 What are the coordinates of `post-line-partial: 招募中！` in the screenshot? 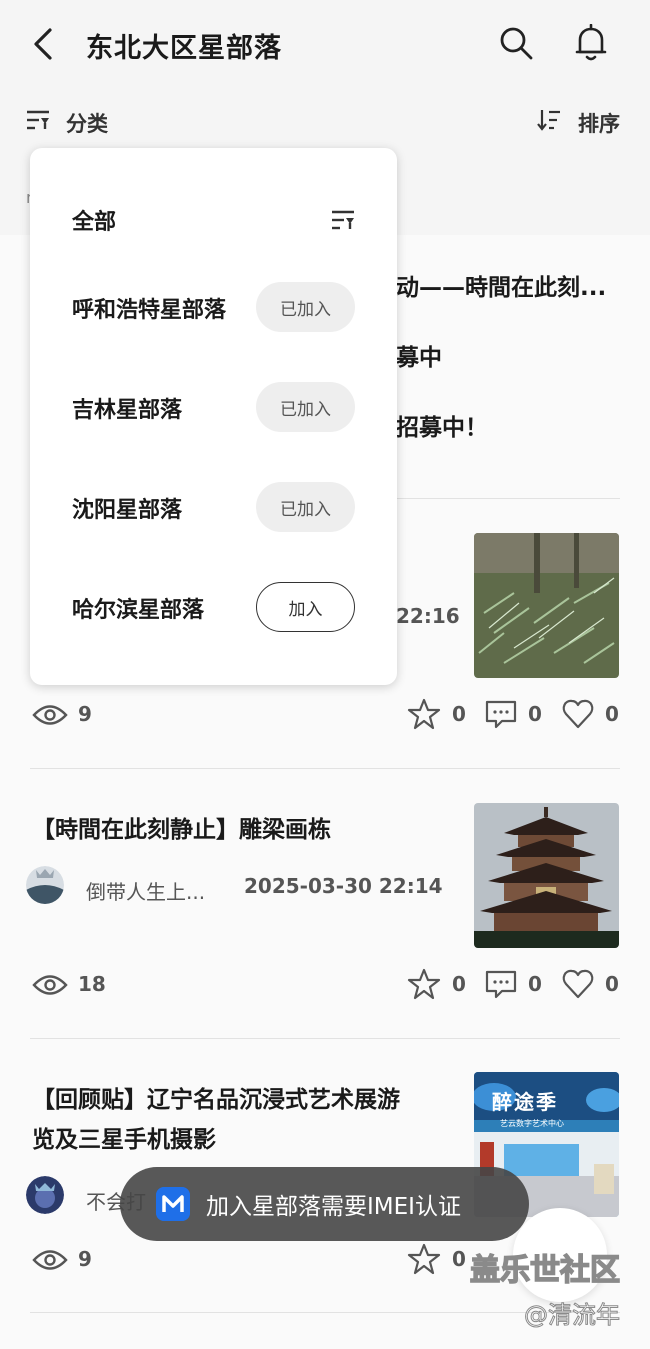 It's located at (442, 425).